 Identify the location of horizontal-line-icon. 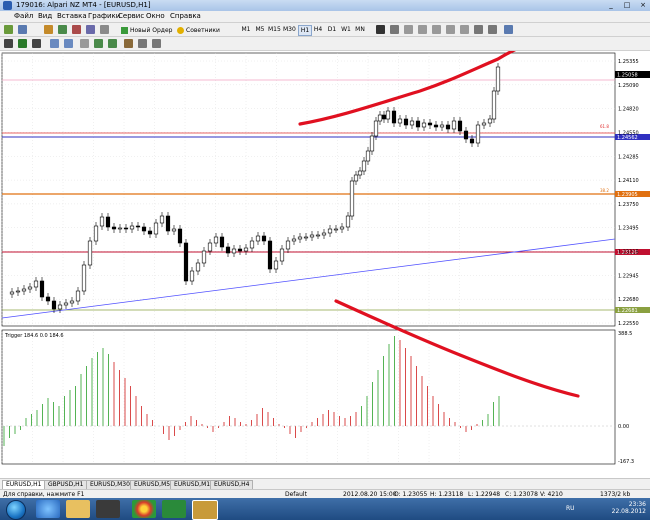
(422, 29).